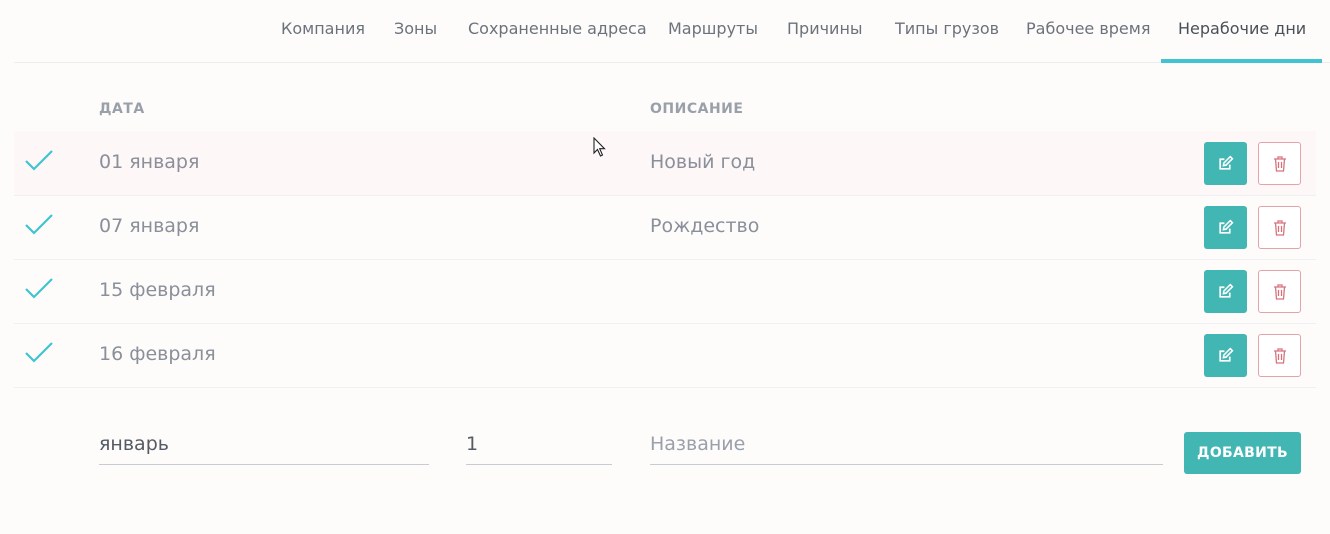 This screenshot has width=1330, height=534. What do you see at coordinates (665, 291) in the screenshot?
I see `table-row: 15 февраля` at bounding box center [665, 291].